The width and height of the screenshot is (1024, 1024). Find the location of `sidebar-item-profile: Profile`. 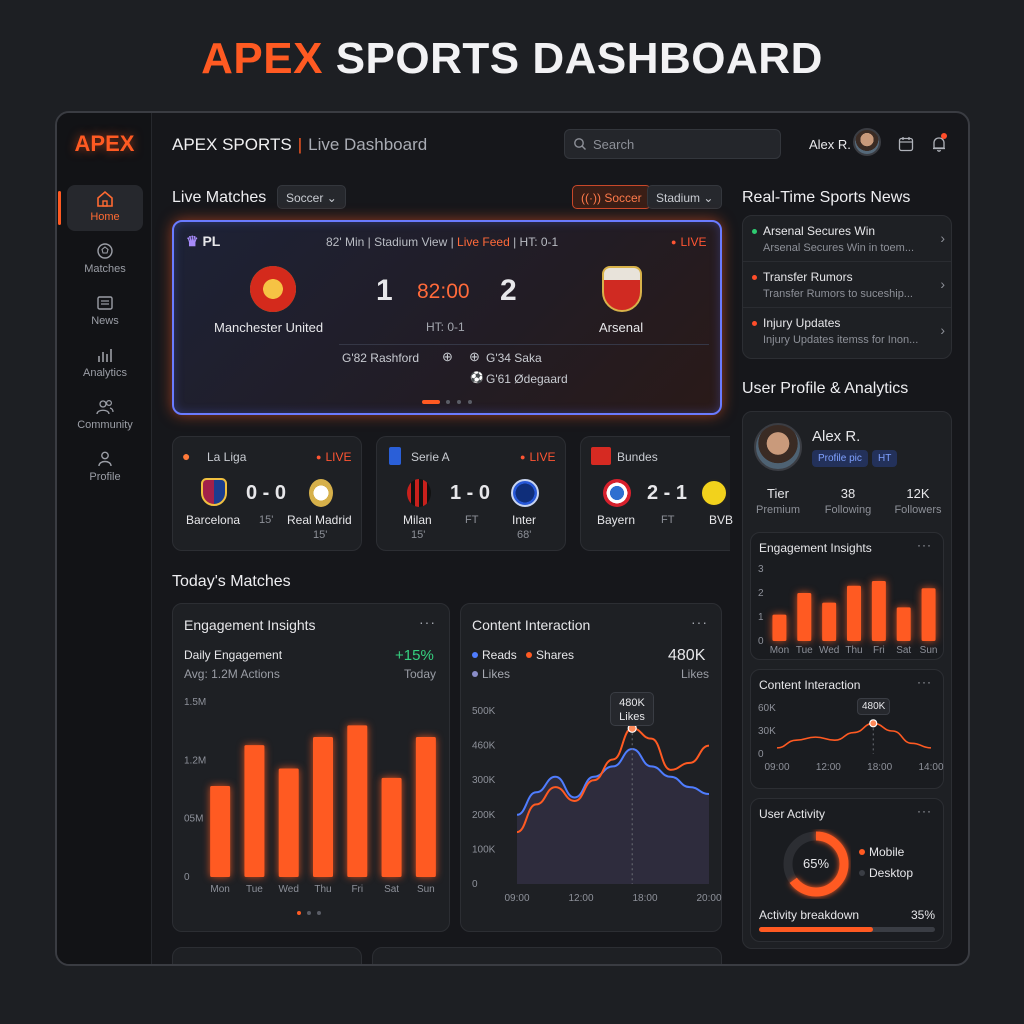

sidebar-item-profile: Profile is located at coordinates (105, 468).